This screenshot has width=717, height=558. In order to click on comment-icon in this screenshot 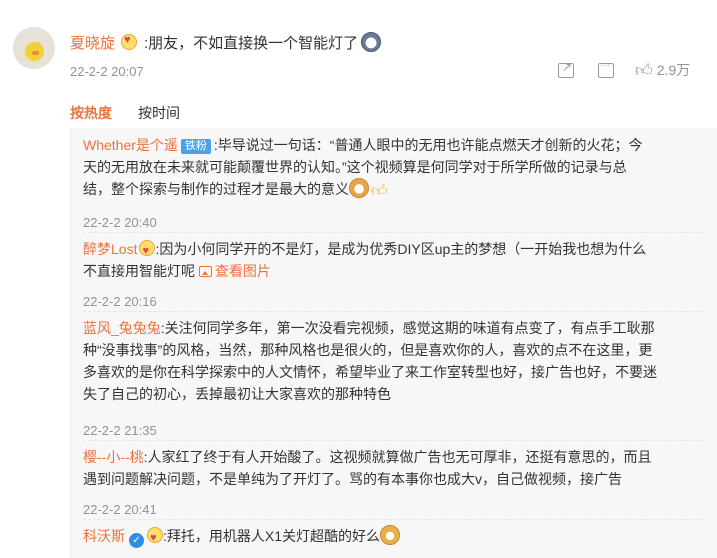, I will do `click(606, 69)`.